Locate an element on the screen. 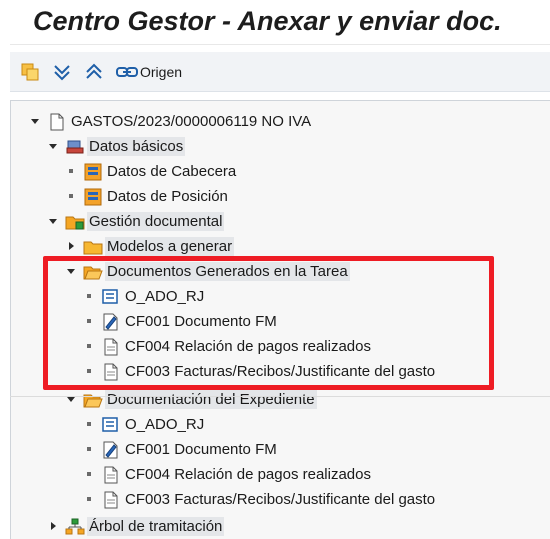  tree-node-gen-cf001: CF001 Documento FM is located at coordinates (280, 321).